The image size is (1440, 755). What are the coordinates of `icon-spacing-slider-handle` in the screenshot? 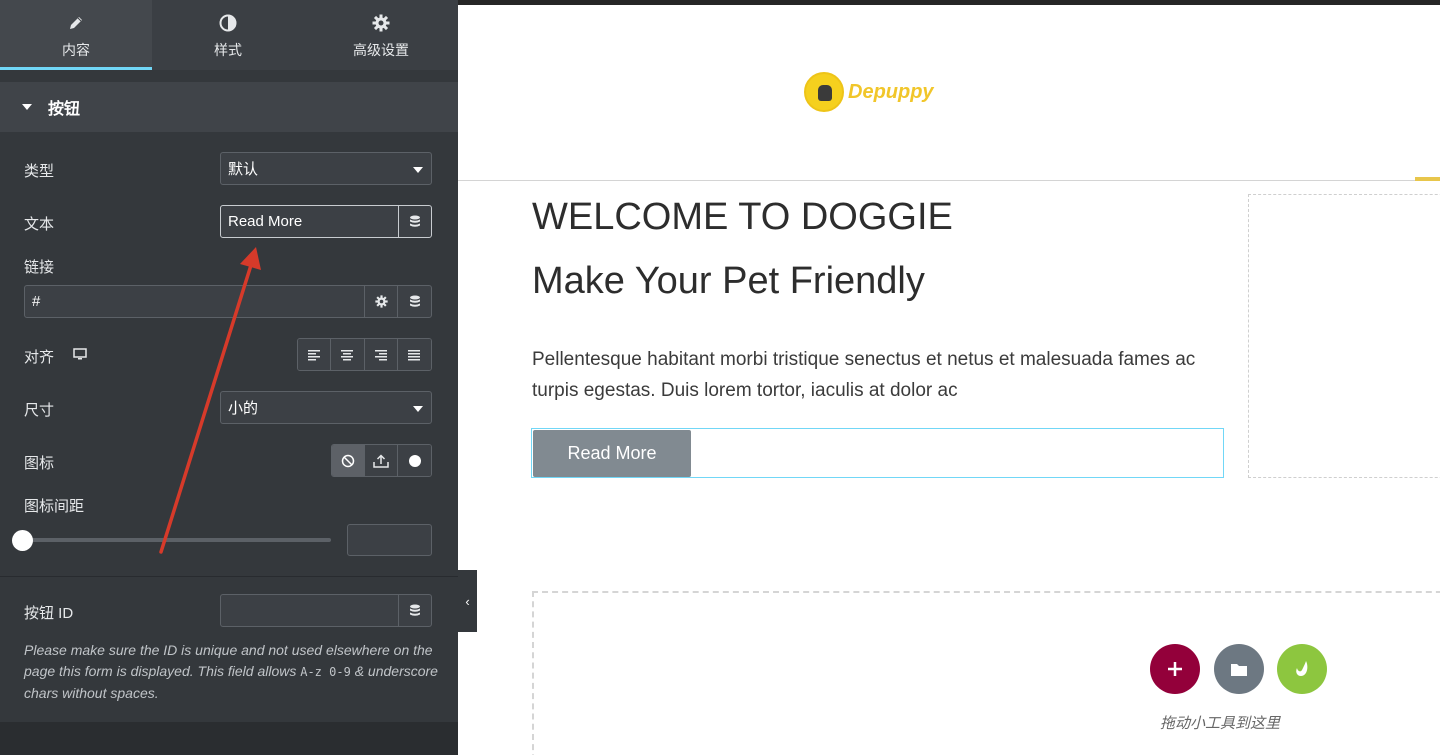 It's located at (22, 540).